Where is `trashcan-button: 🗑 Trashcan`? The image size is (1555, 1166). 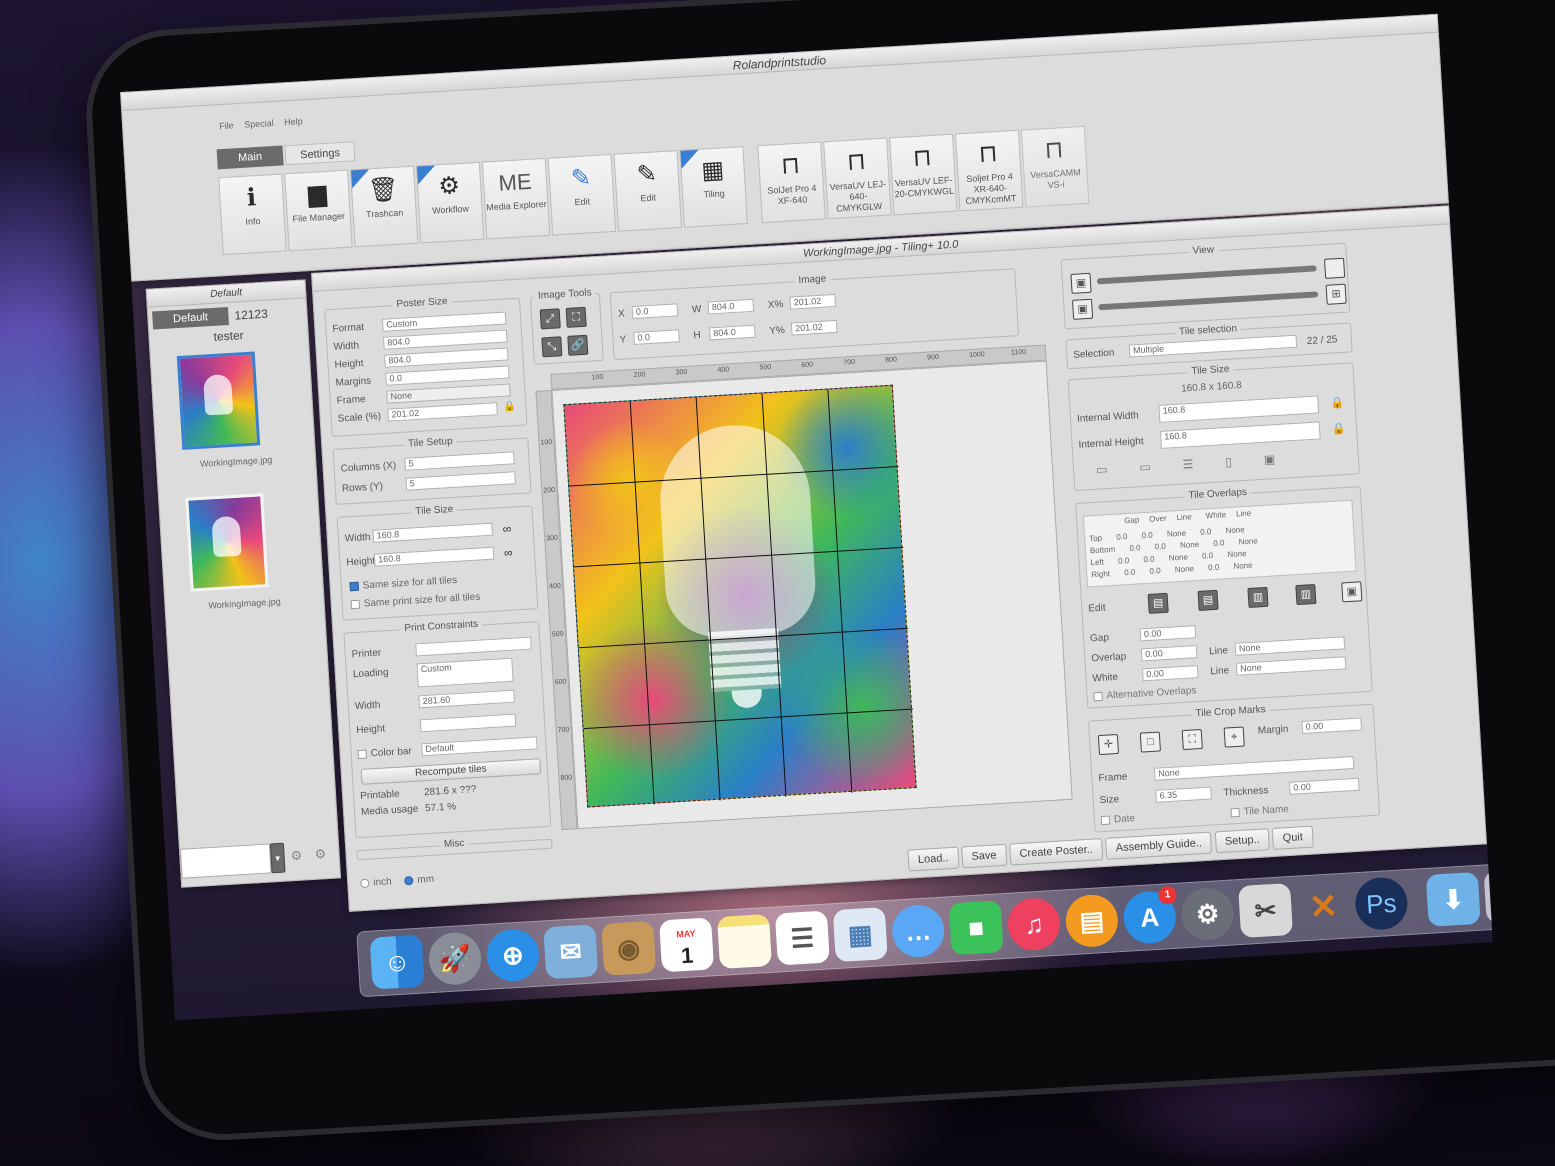 trashcan-button: 🗑 Trashcan is located at coordinates (384, 206).